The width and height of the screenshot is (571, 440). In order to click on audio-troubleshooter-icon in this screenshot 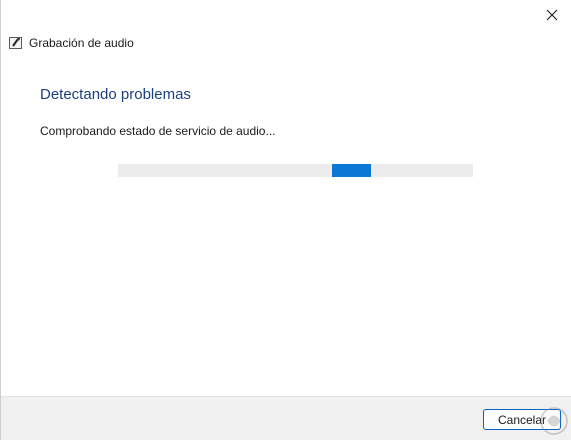, I will do `click(16, 43)`.